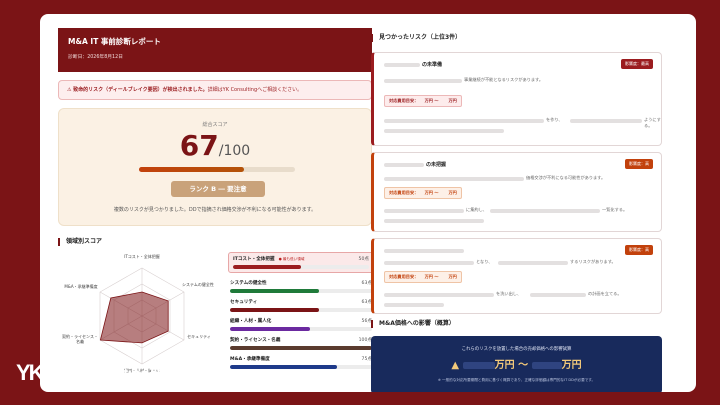 The width and height of the screenshot is (720, 405). What do you see at coordinates (250, 359) in the screenshot?
I see `area-name: M&A・承継準備度` at bounding box center [250, 359].